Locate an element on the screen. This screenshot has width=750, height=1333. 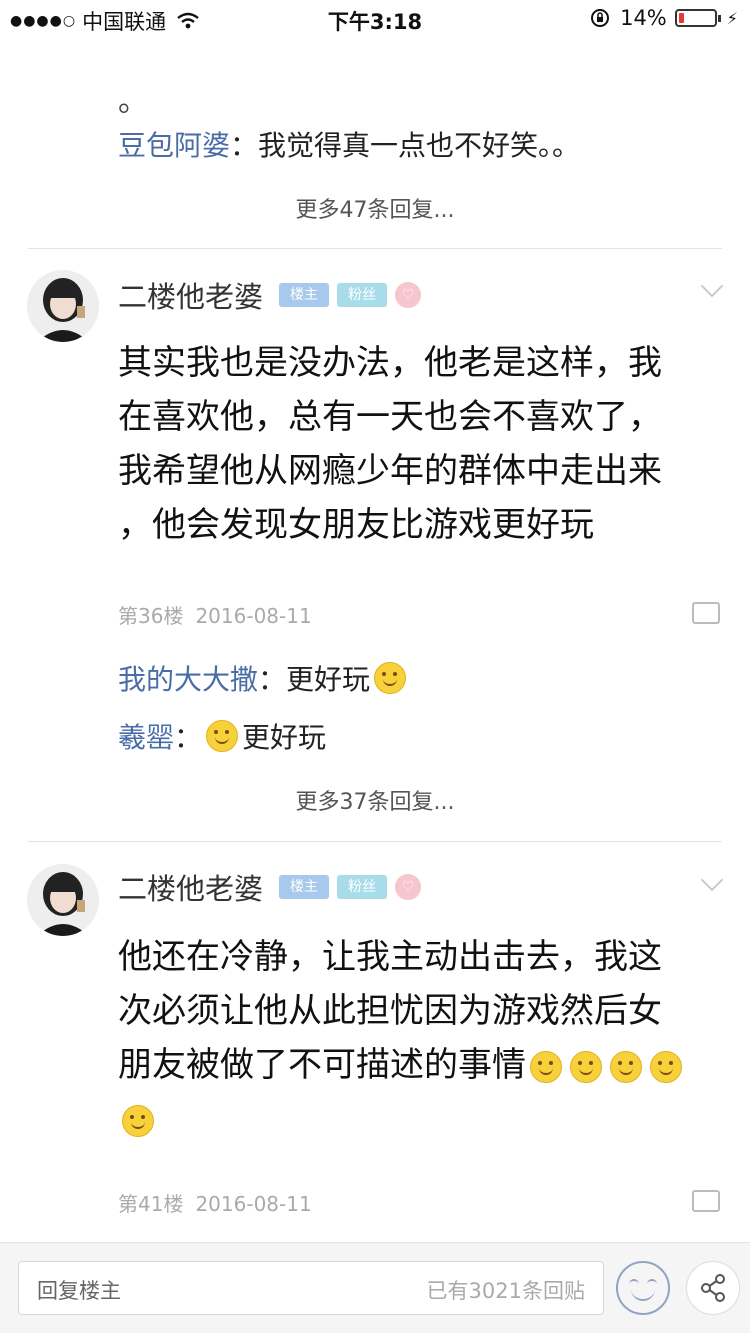
reply-placeholder: 回复楼主 is located at coordinates (79, 1291).